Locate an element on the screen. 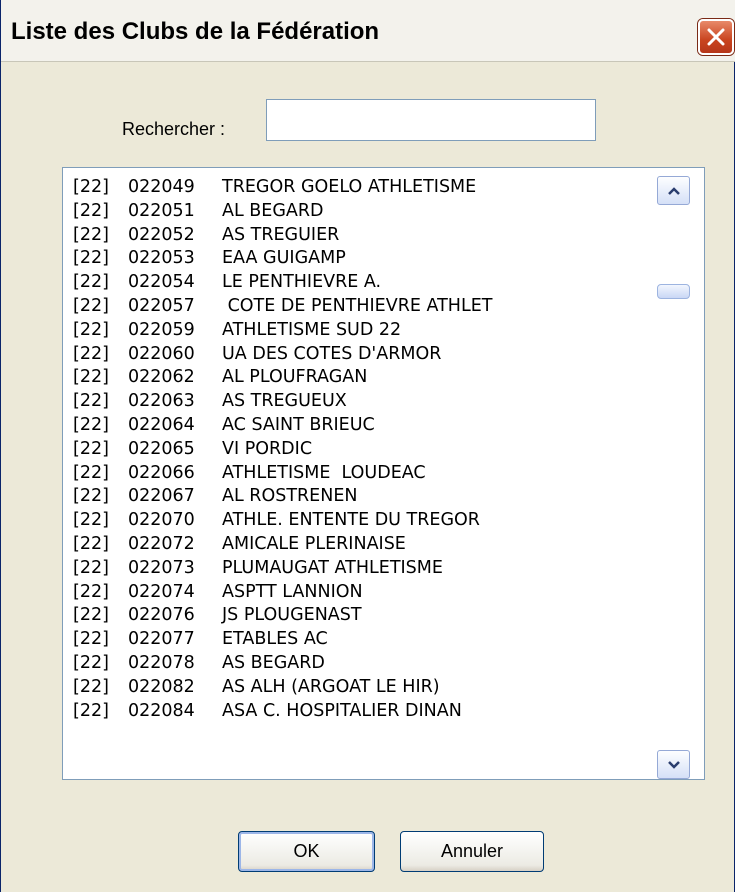  list-item: [22] 022077 ETABLES AC is located at coordinates (363, 640).